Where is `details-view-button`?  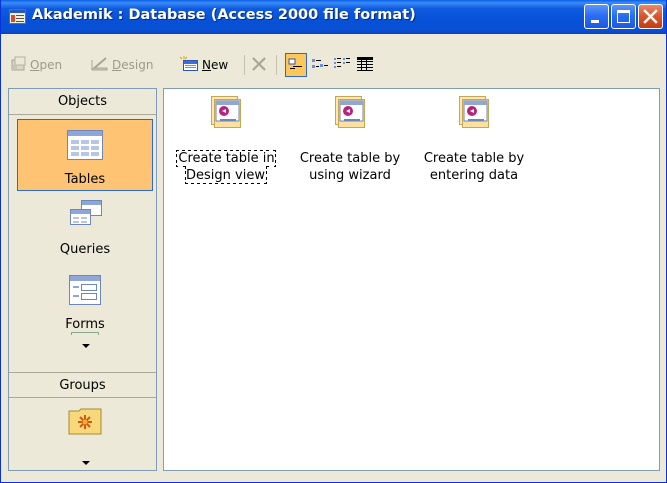
details-view-button is located at coordinates (366, 65).